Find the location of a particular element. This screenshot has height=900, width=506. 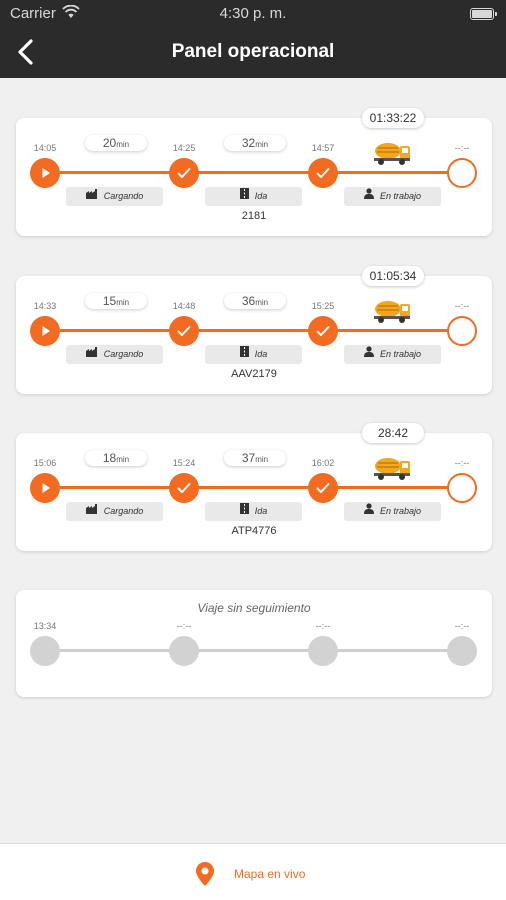

timeline-line is located at coordinates (254, 650).